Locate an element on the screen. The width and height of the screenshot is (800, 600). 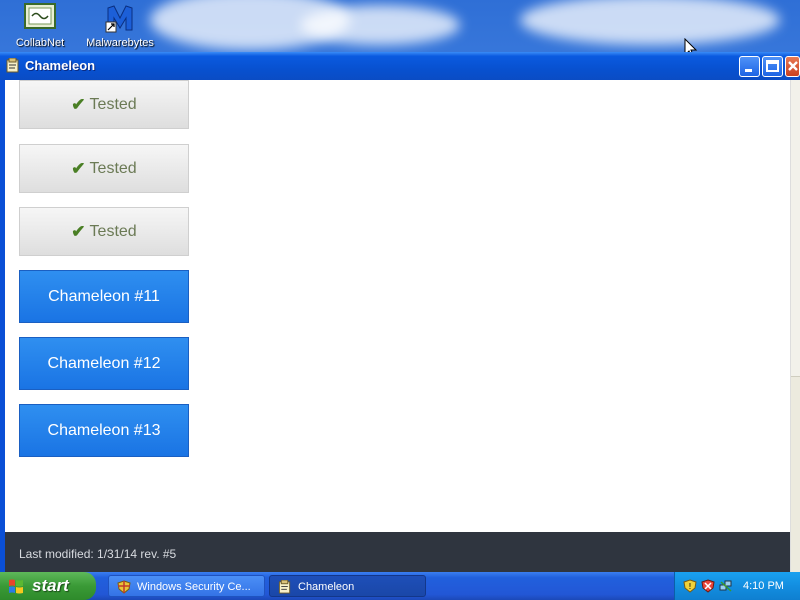
start-label: start is located at coordinates (50, 585).